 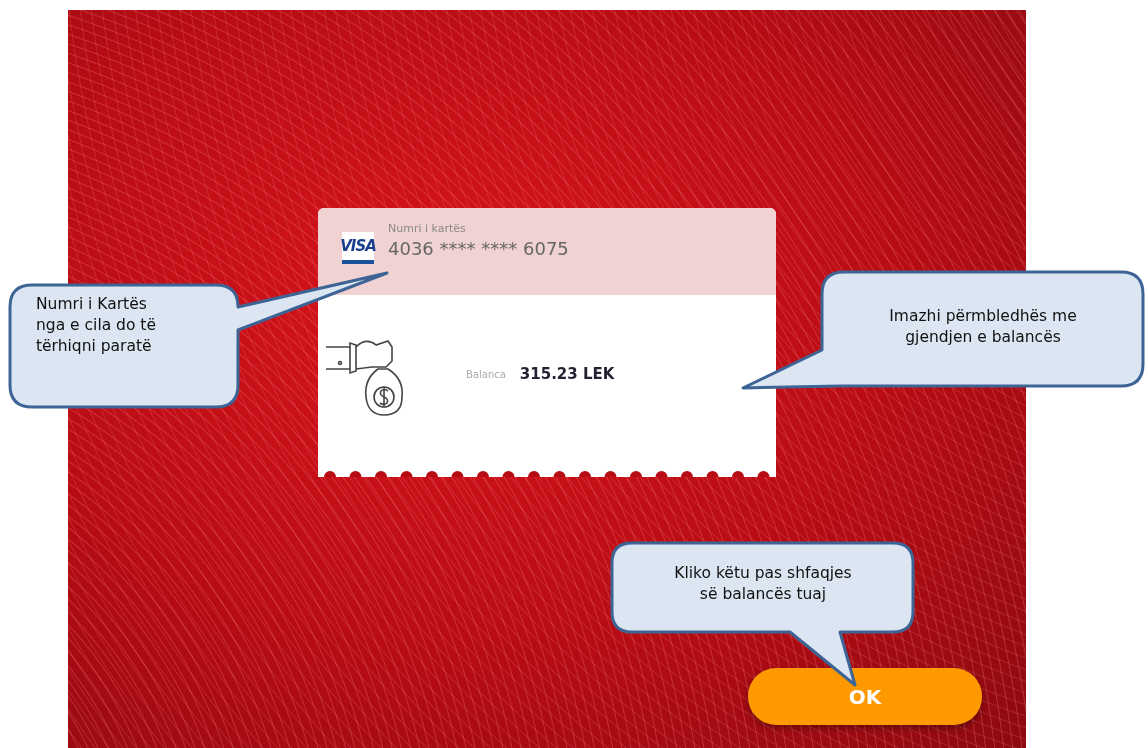 I want to click on ok-button: OK, so click(x=865, y=696).